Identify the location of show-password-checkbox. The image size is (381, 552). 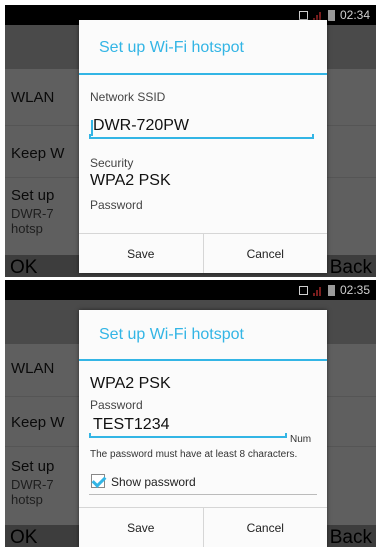
(98, 481).